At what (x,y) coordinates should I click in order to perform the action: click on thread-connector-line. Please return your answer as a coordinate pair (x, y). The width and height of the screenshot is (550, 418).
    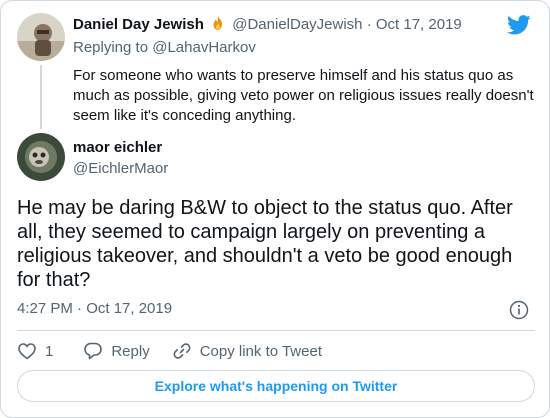
    Looking at the image, I should click on (41, 97).